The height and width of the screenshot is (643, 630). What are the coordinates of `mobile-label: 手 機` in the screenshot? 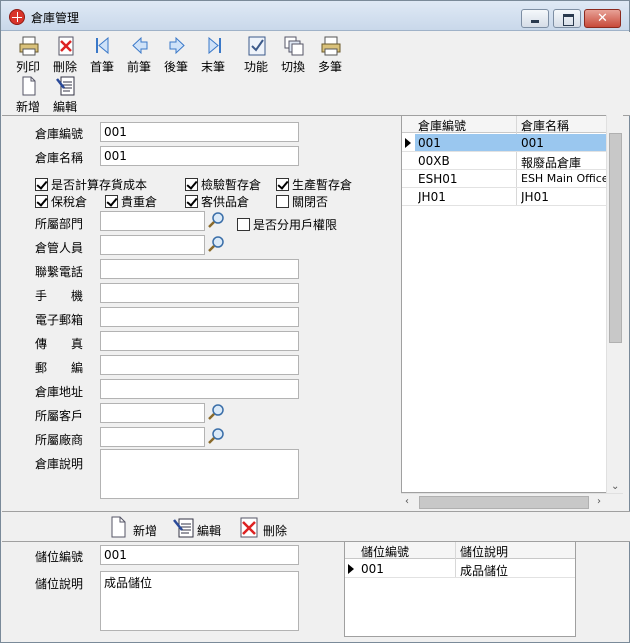 It's located at (59, 296).